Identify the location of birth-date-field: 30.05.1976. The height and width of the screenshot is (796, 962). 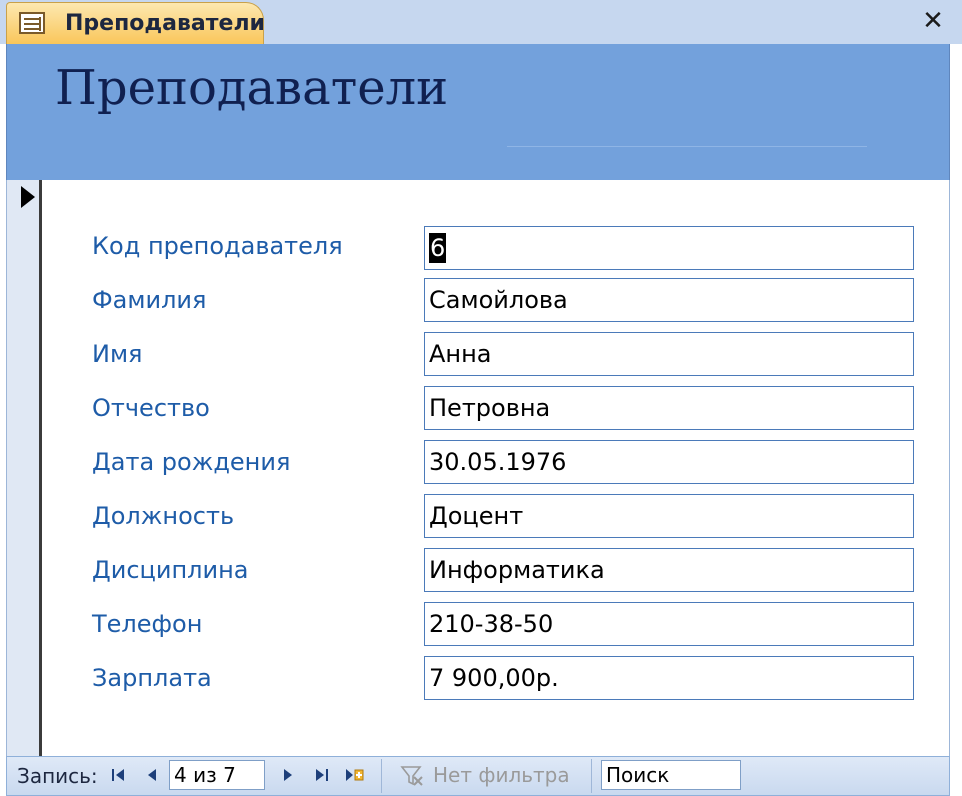
(669, 462).